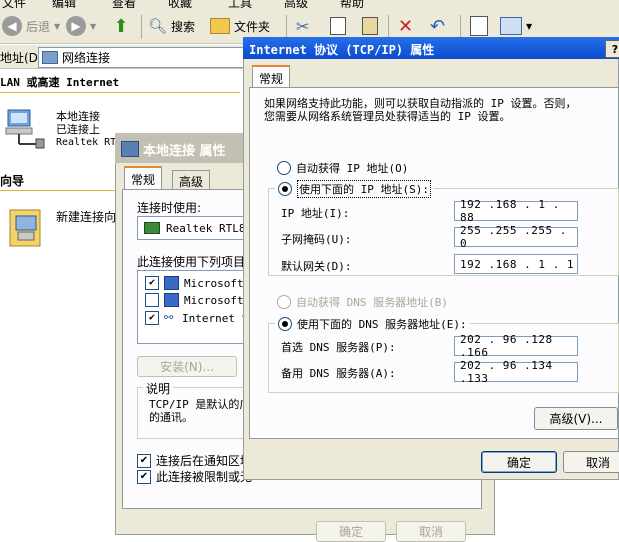 The height and width of the screenshot is (542, 619). What do you see at coordinates (191, 180) in the screenshot?
I see `tab-advanced: 高级` at bounding box center [191, 180].